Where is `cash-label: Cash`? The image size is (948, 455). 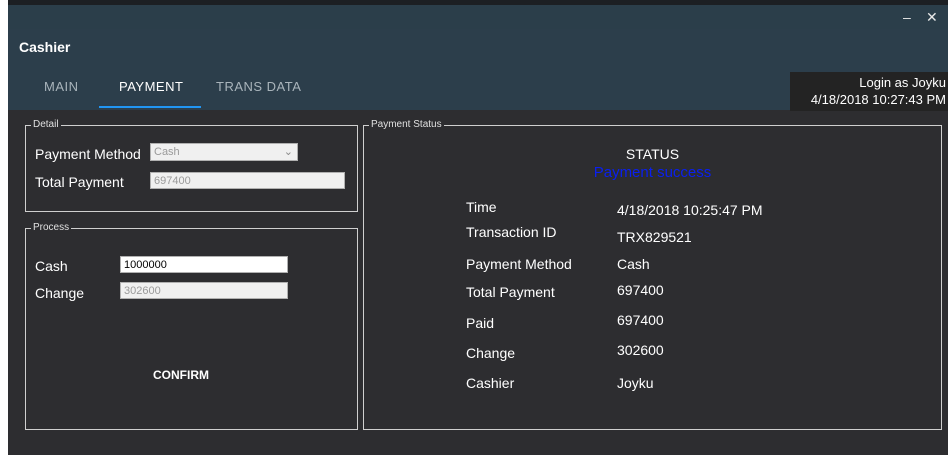 cash-label: Cash is located at coordinates (51, 266).